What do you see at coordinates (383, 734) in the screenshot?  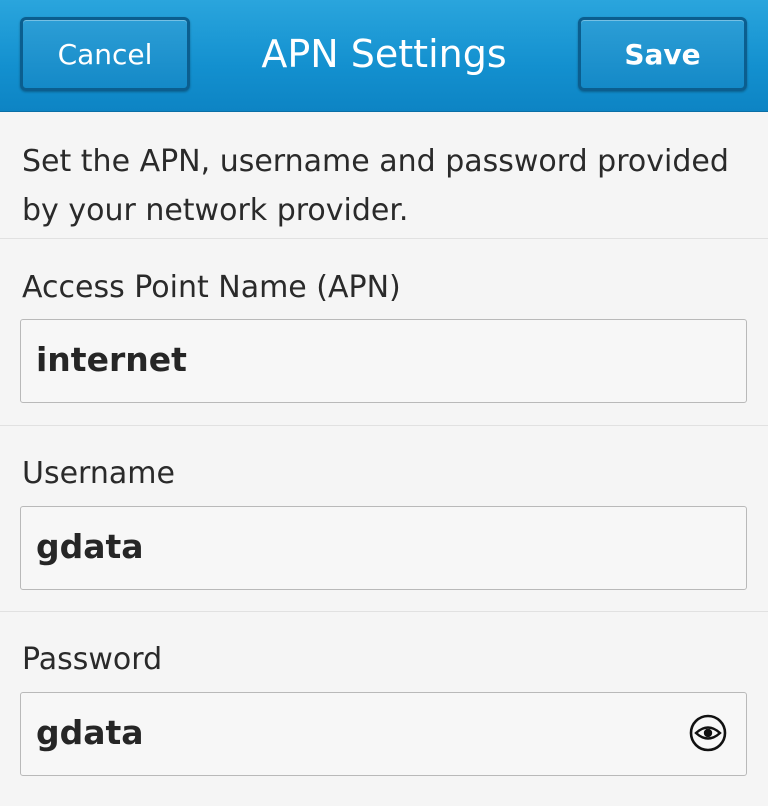 I see `password-field: gdata` at bounding box center [383, 734].